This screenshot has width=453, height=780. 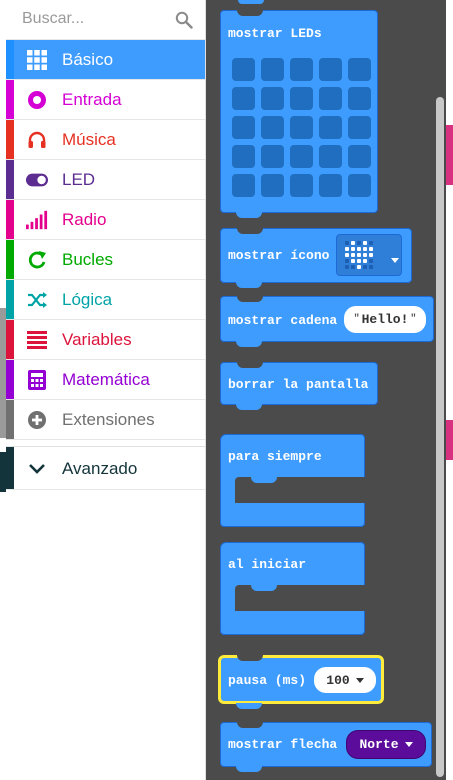 I want to click on category-label: LED, so click(x=79, y=179).